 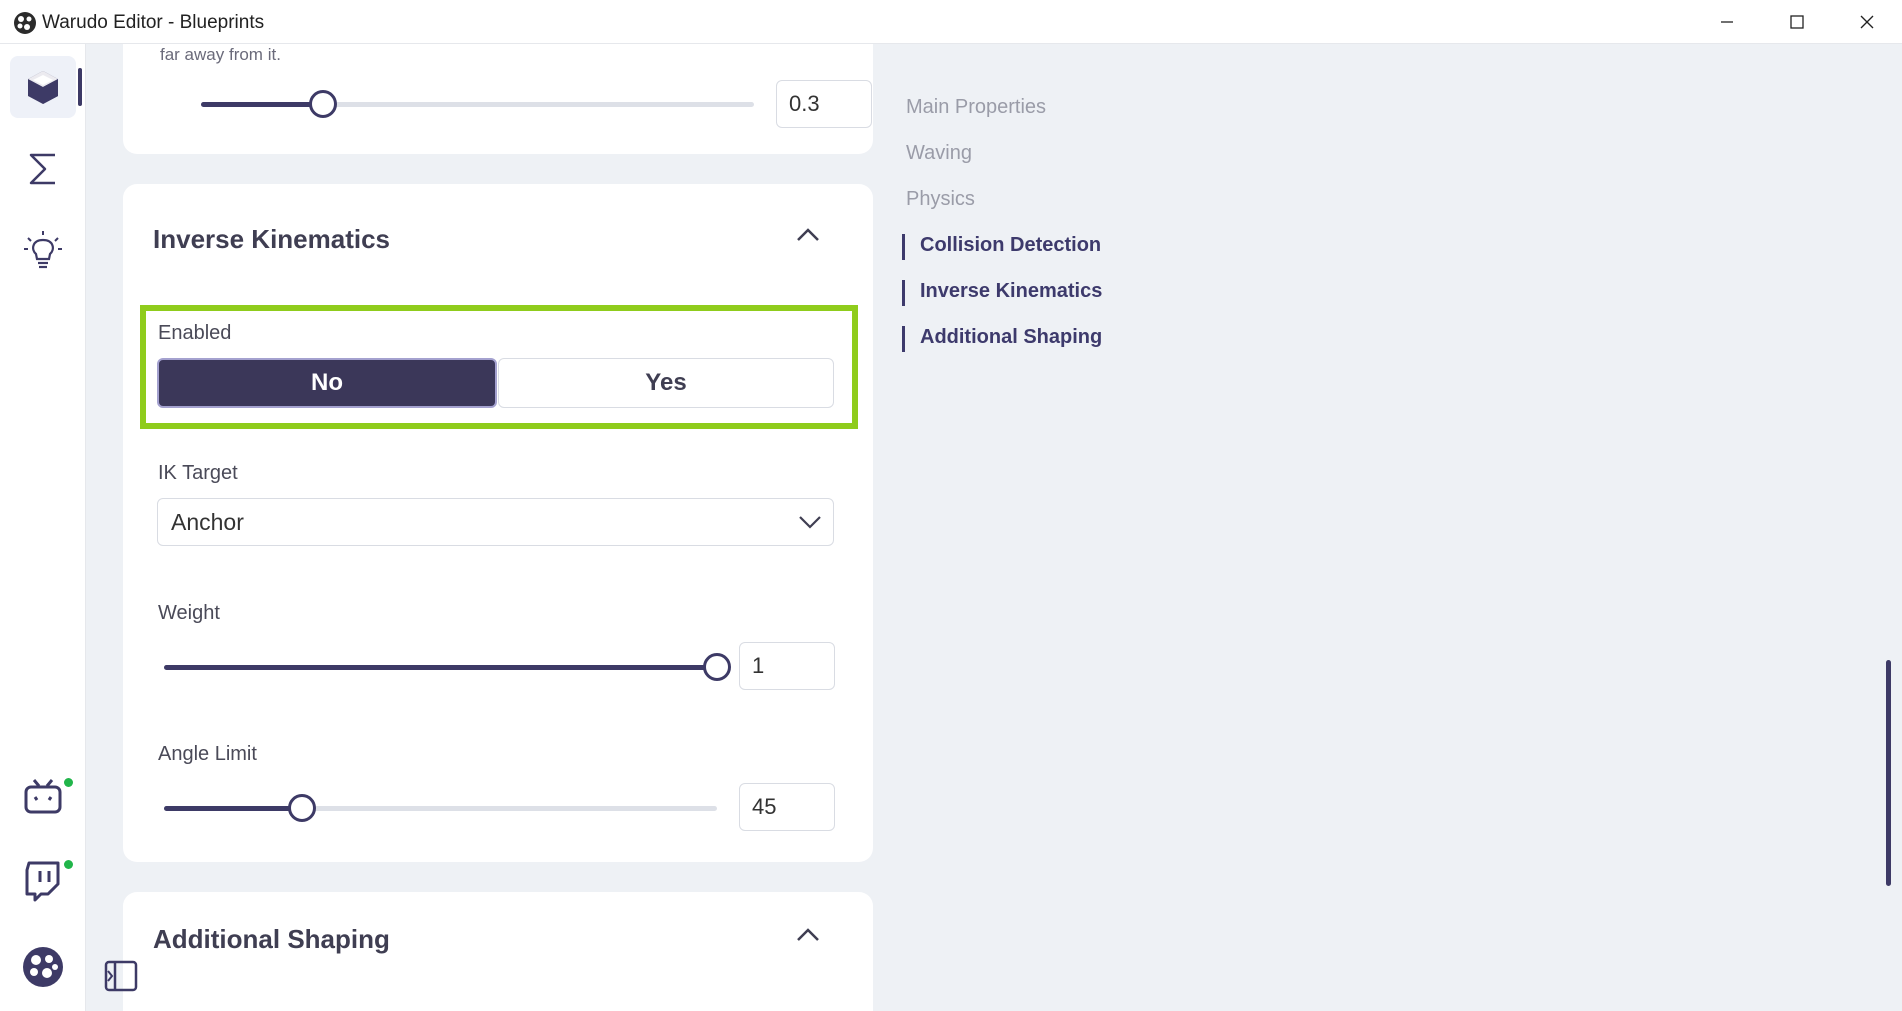 I want to click on angle-limit-slider, so click(x=440, y=808).